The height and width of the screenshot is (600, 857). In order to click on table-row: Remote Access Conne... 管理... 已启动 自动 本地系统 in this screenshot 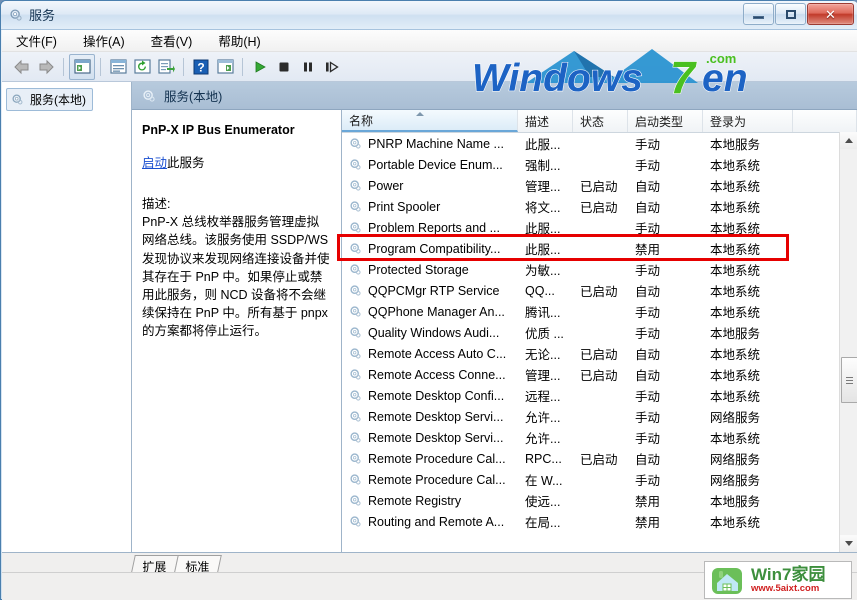, I will do `click(599, 374)`.